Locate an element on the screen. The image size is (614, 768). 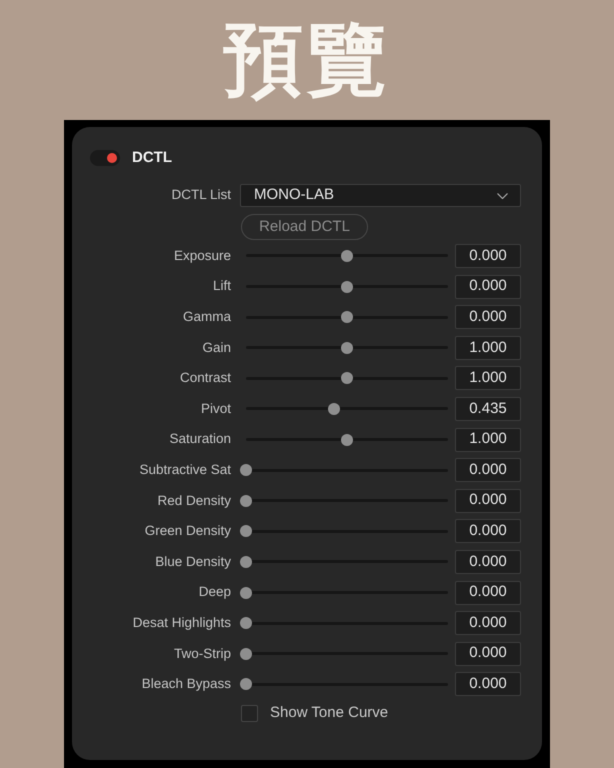
chevron-down-icon is located at coordinates (502, 195).